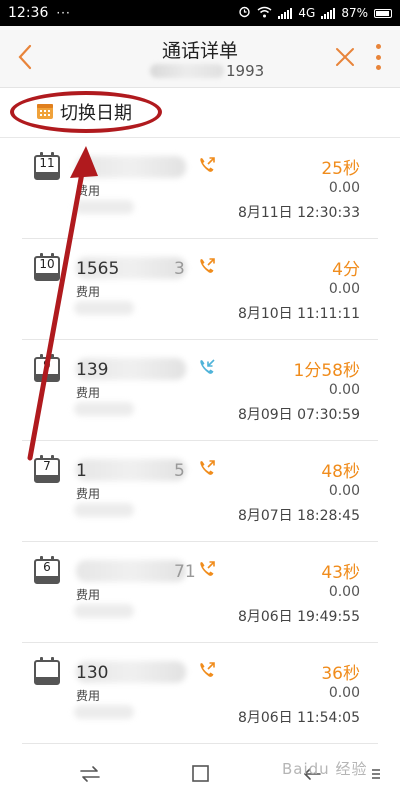 This screenshot has width=400, height=800. Describe the element at coordinates (340, 674) in the screenshot. I see `call-duration: 36秒` at that location.